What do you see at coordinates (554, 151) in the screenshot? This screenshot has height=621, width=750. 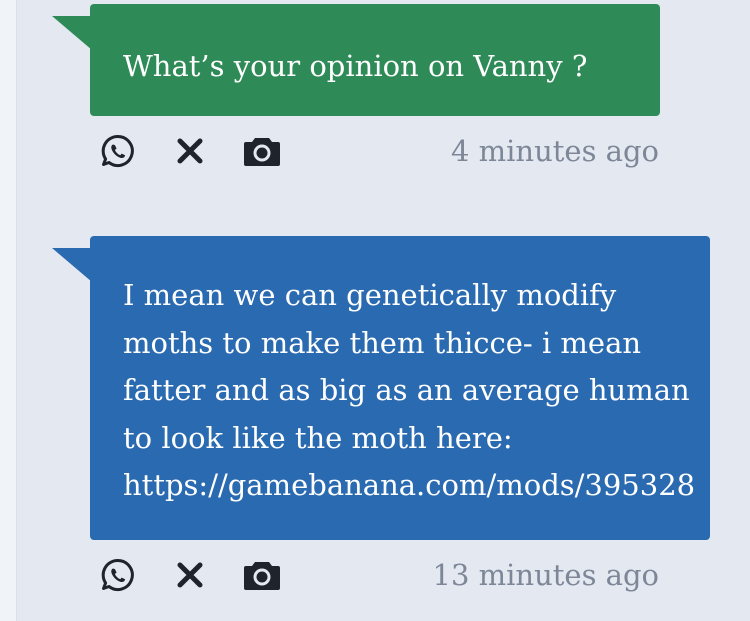 I see `timestamp: 4 minutes ago` at bounding box center [554, 151].